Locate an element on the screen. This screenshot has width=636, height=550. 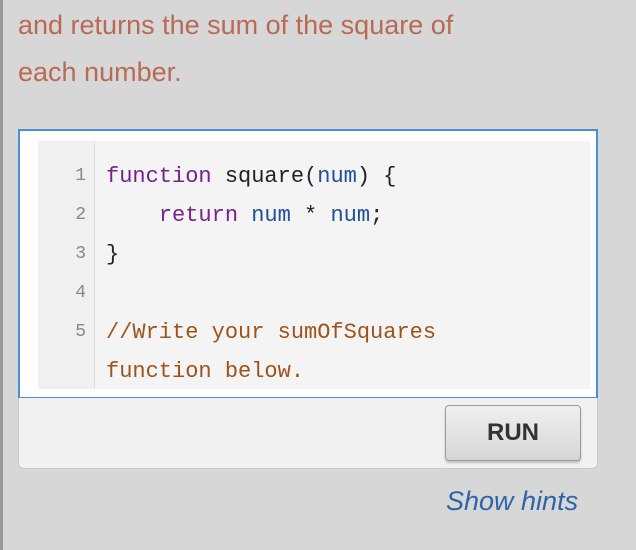
code-text: function below. is located at coordinates (205, 371).